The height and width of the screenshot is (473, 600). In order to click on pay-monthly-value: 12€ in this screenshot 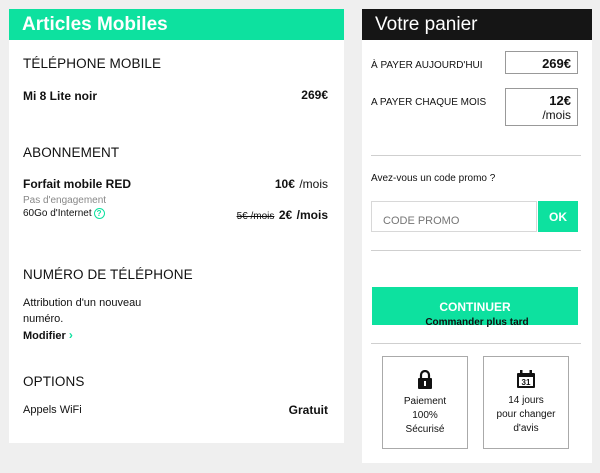, I will do `click(560, 100)`.